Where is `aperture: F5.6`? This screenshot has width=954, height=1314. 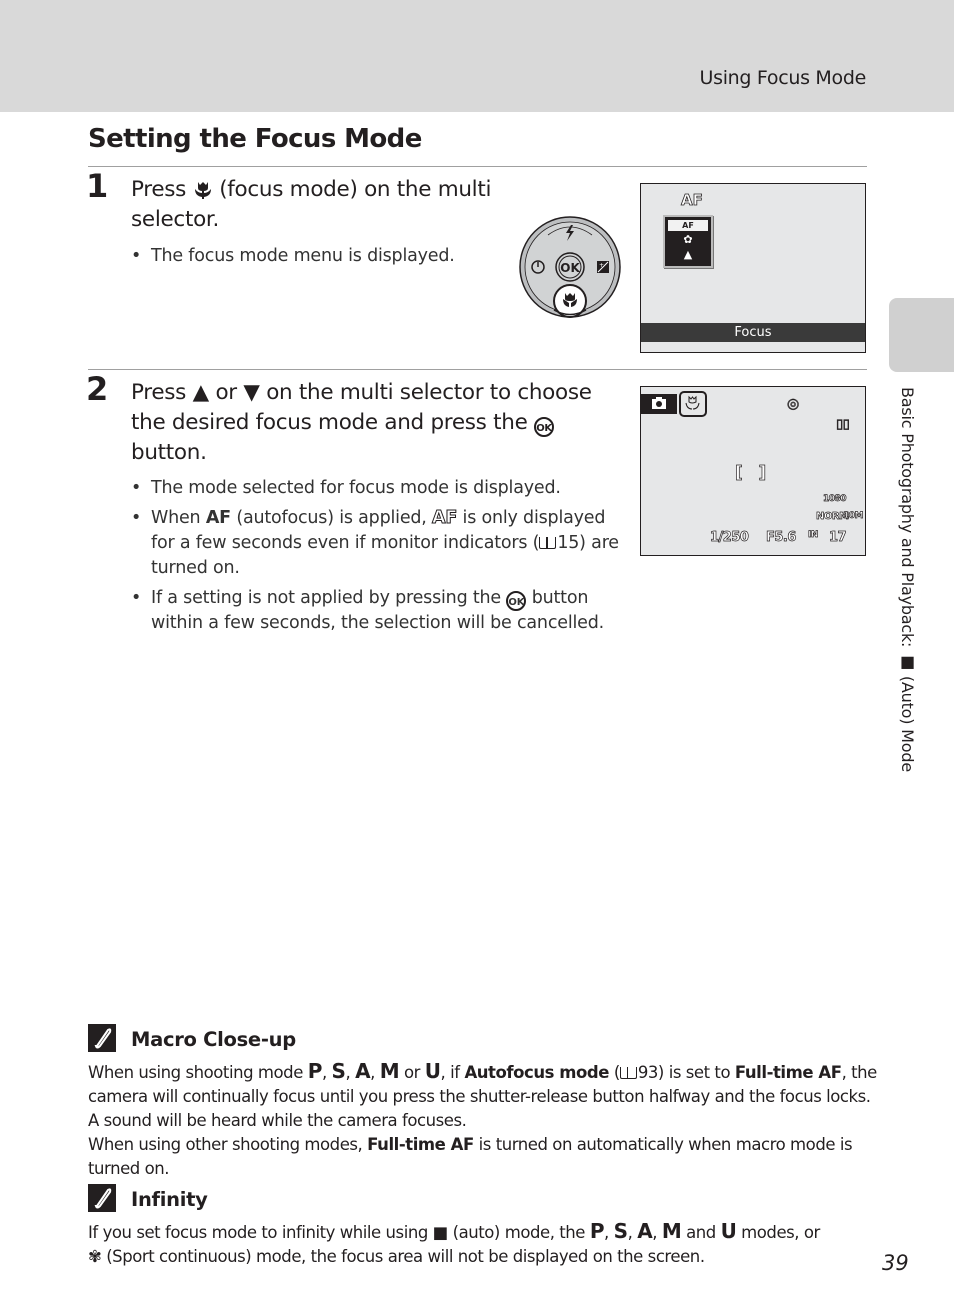
aperture: F5.6 is located at coordinates (781, 538).